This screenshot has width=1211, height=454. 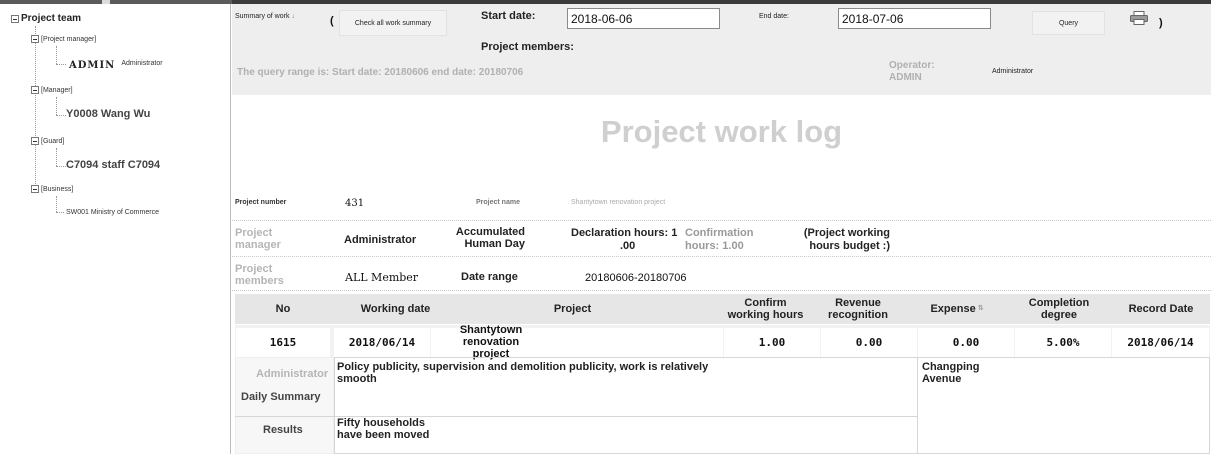 I want to click on column-header-revenue: Revenue recognition, so click(x=858, y=309).